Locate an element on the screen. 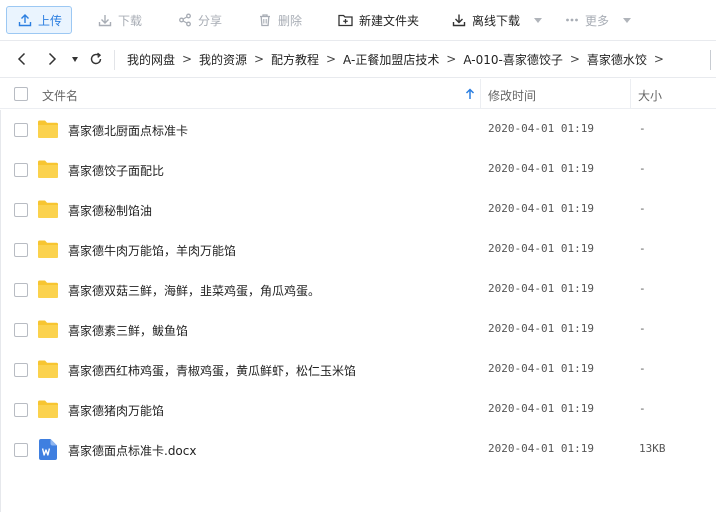 Image resolution: width=716 pixels, height=512 pixels. upload-button: 上传 is located at coordinates (39, 20).